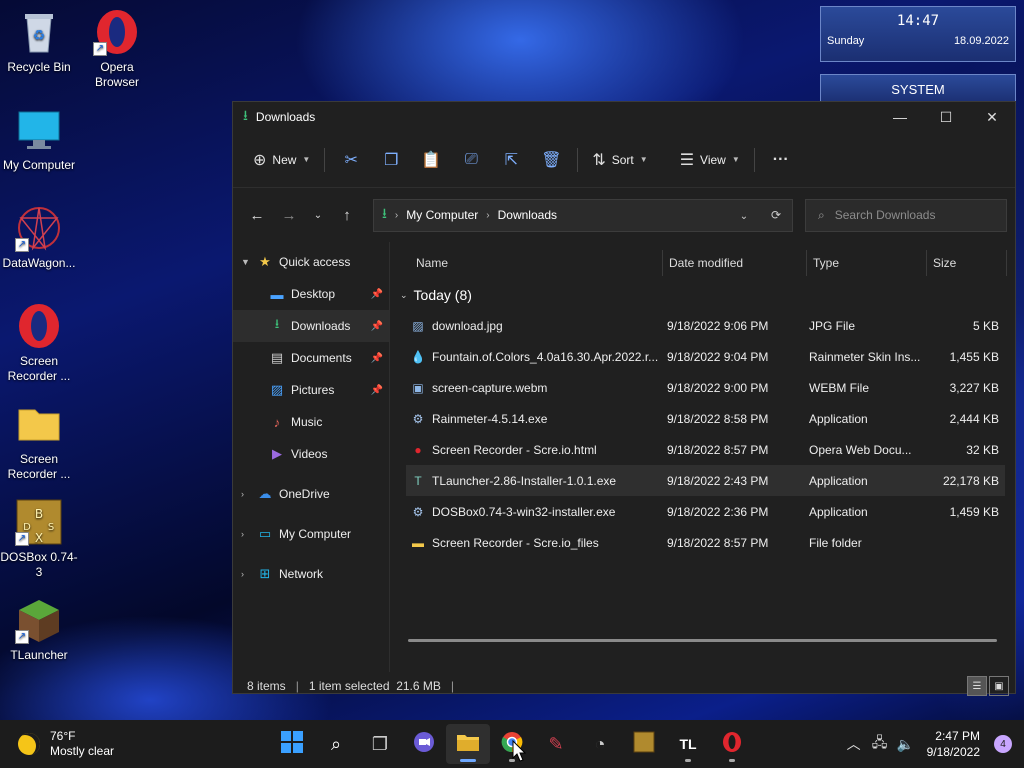 Image resolution: width=1024 pixels, height=768 pixels. I want to click on column-header-date: Date modified, so click(735, 262).